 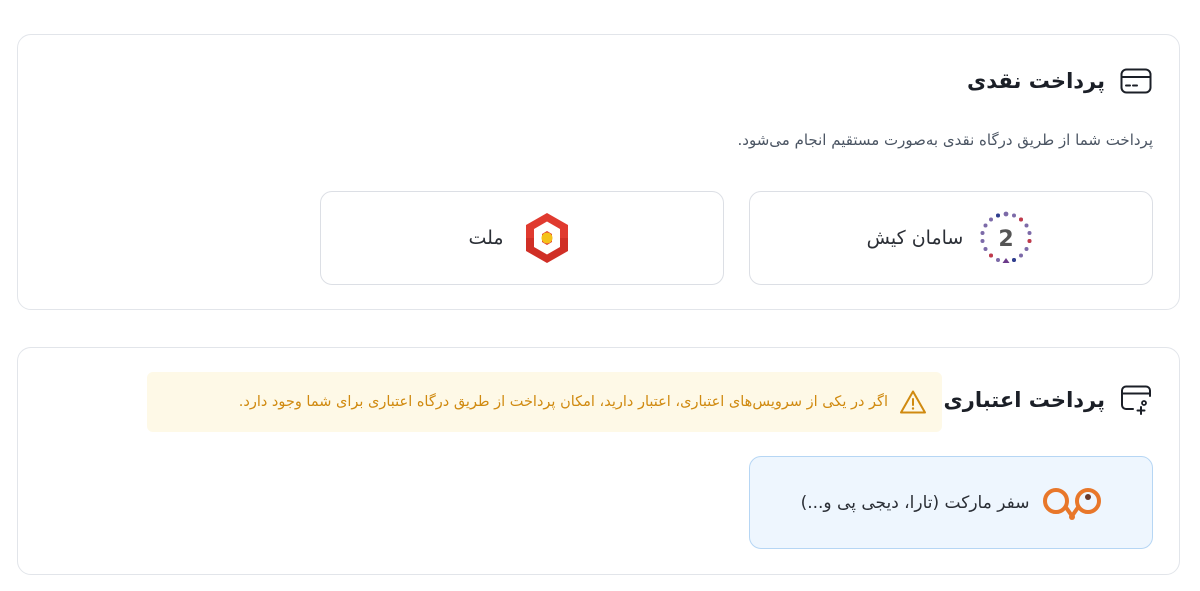 What do you see at coordinates (1072, 503) in the screenshot?
I see `safar-market-logo` at bounding box center [1072, 503].